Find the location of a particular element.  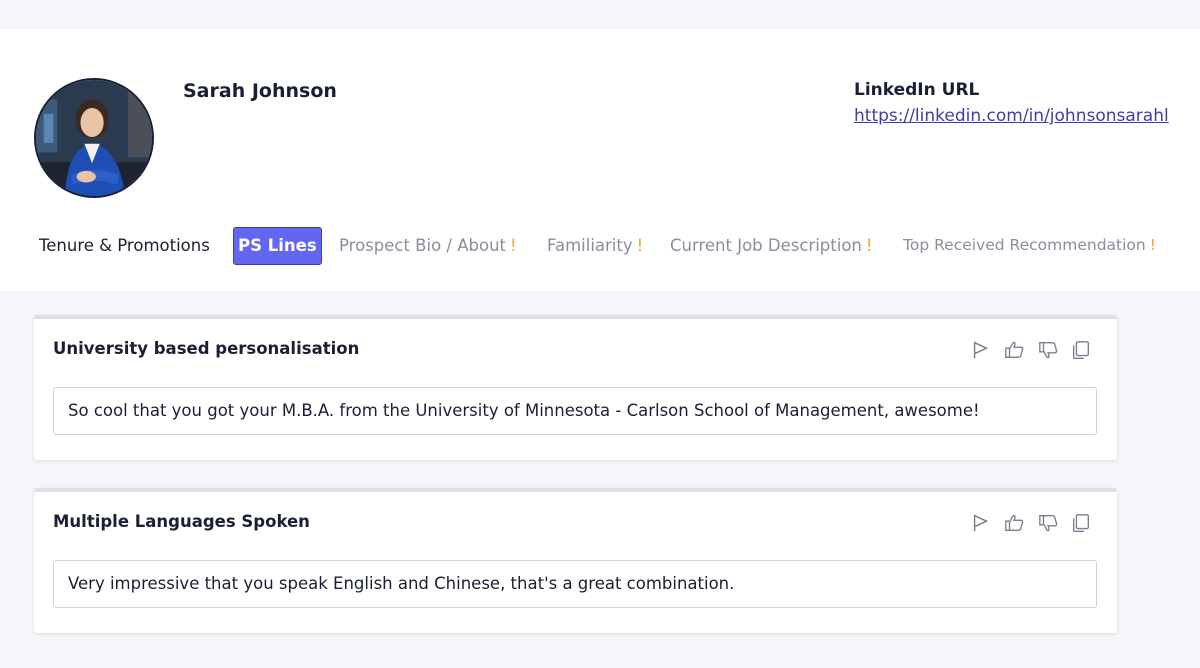

profile-photo is located at coordinates (94, 138).